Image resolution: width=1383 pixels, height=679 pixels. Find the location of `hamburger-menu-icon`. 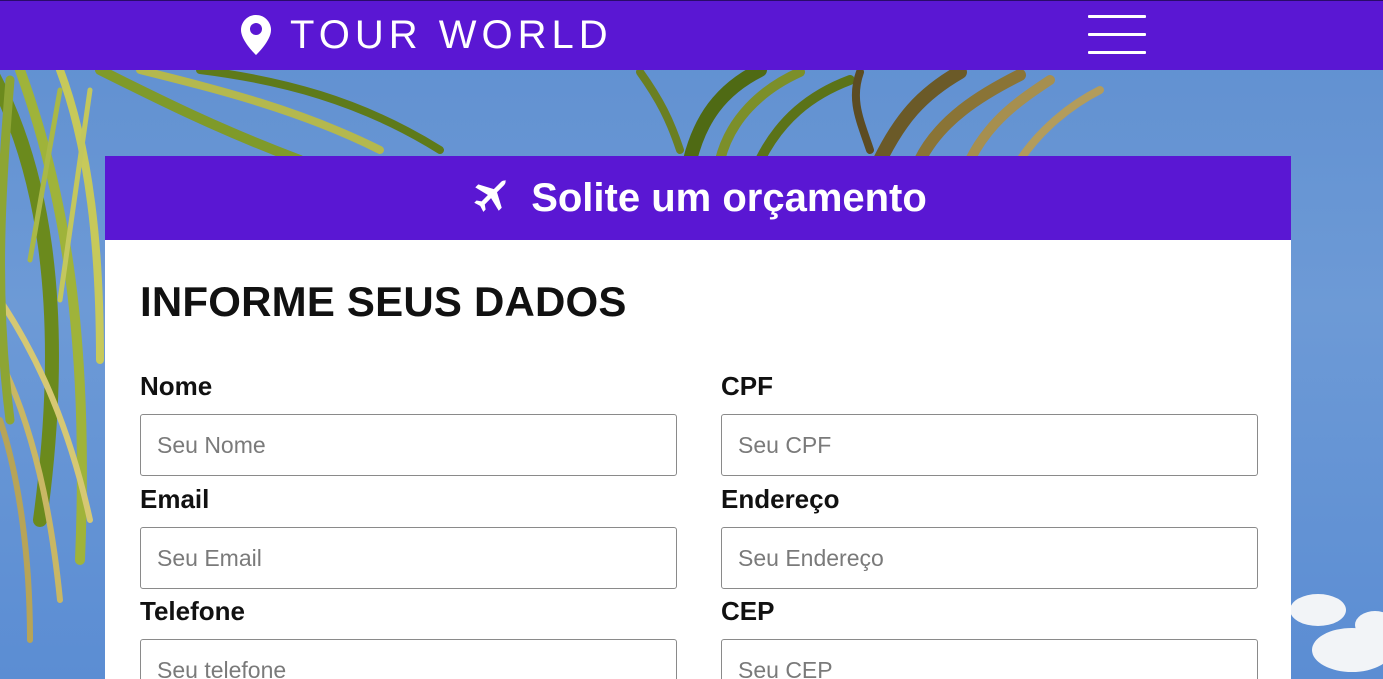

hamburger-menu-icon is located at coordinates (1117, 36).